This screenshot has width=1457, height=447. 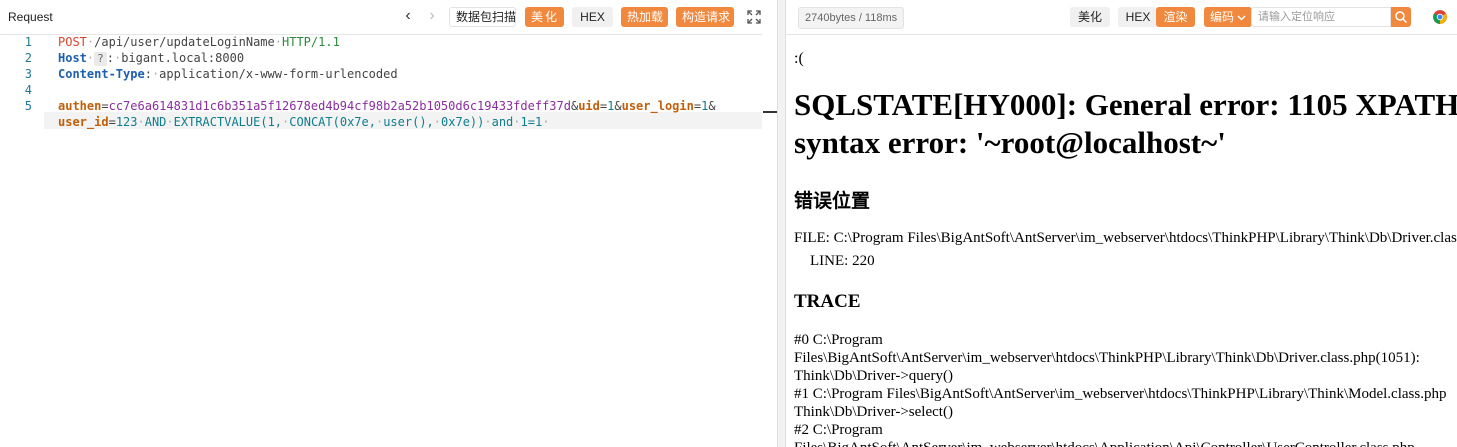 I want to click on line-number: 2, so click(x=28, y=58).